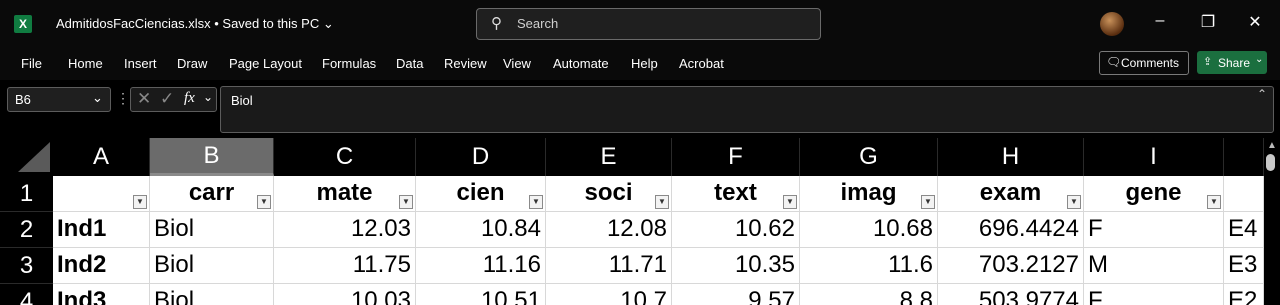  What do you see at coordinates (26, 230) in the screenshot?
I see `row-header-2: 2` at bounding box center [26, 230].